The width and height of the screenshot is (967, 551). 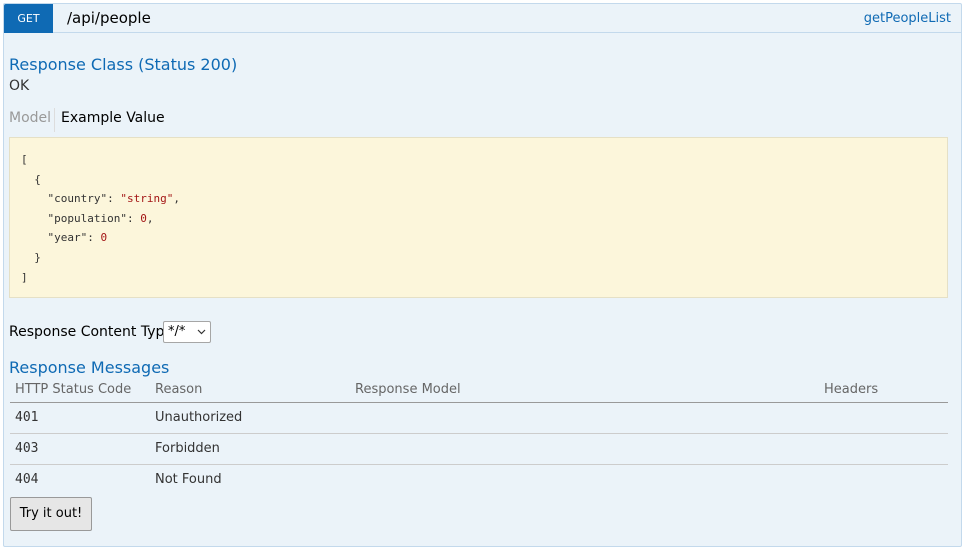 What do you see at coordinates (113, 118) in the screenshot?
I see `tab-example-value: Example Value` at bounding box center [113, 118].